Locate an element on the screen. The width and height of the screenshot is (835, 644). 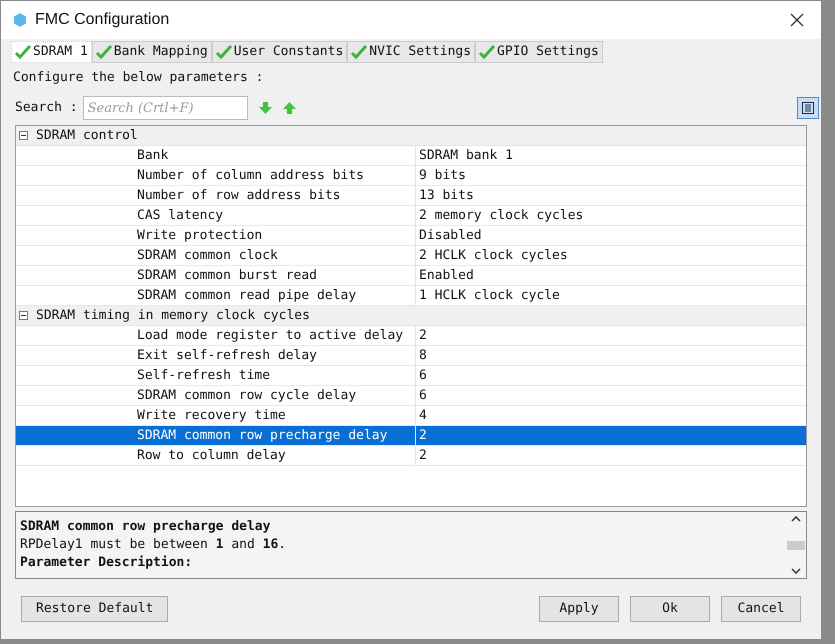
description-heading: Parameter Description: is located at coordinates (107, 563).